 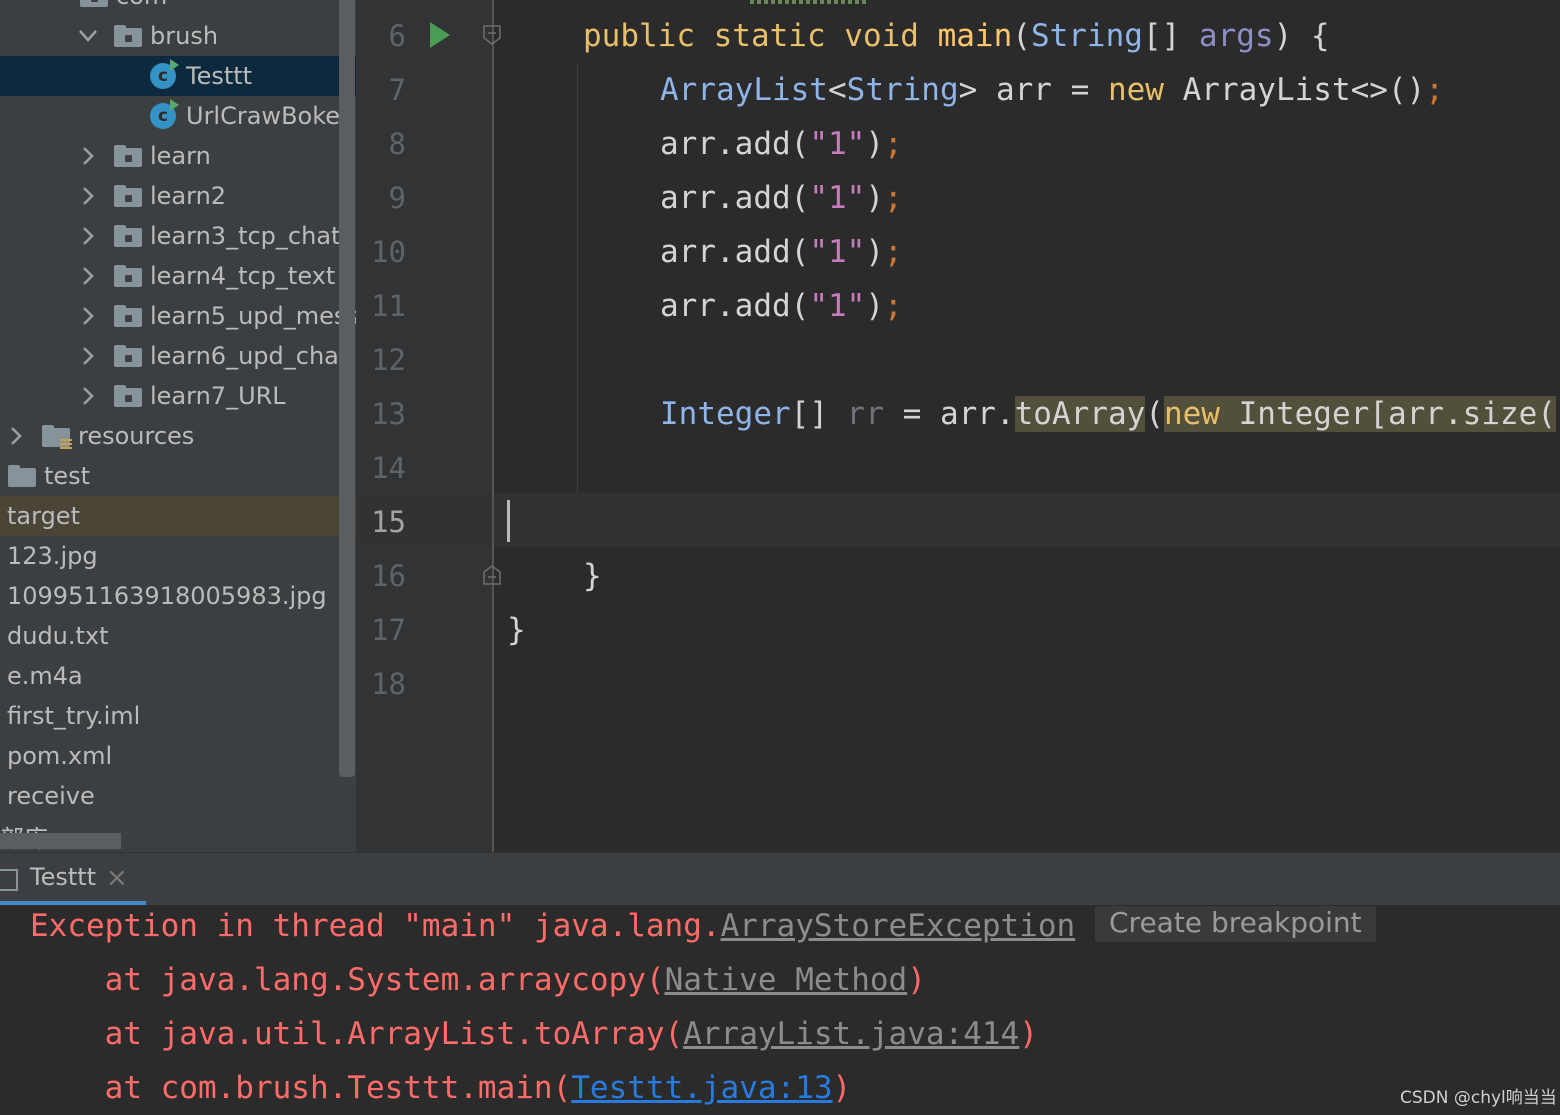 What do you see at coordinates (381, 144) in the screenshot?
I see `line-number: 8` at bounding box center [381, 144].